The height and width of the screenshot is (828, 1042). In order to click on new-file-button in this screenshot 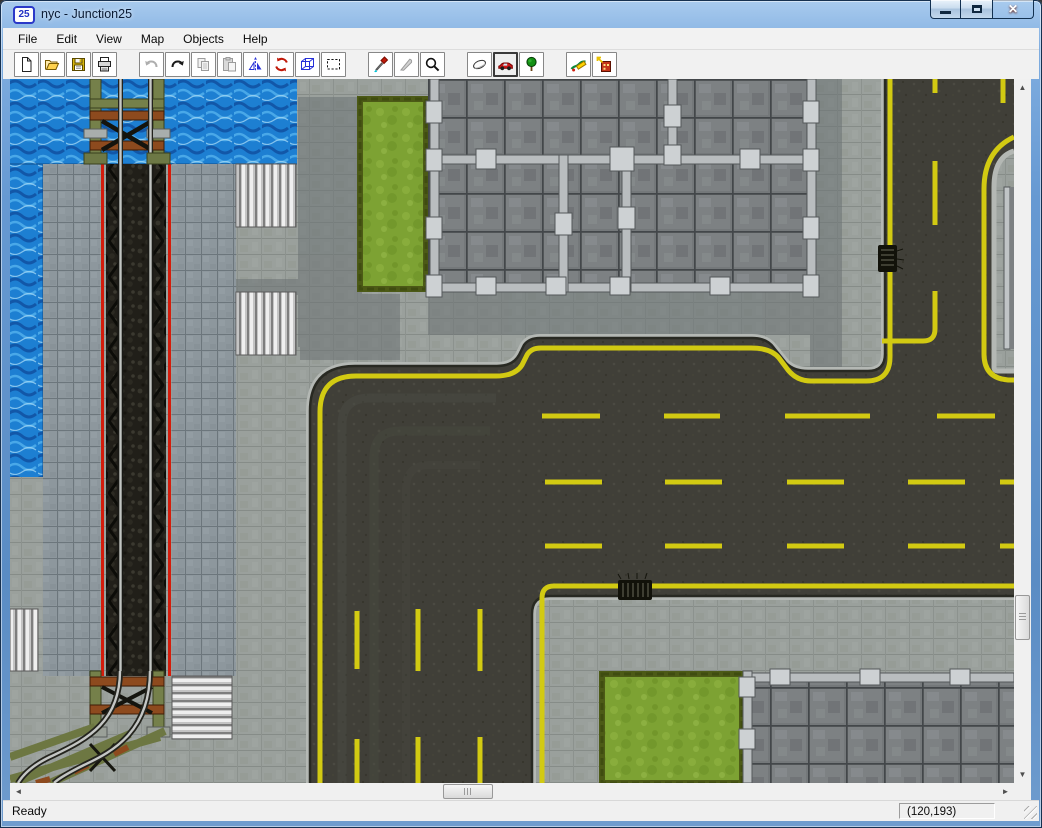, I will do `click(26, 64)`.